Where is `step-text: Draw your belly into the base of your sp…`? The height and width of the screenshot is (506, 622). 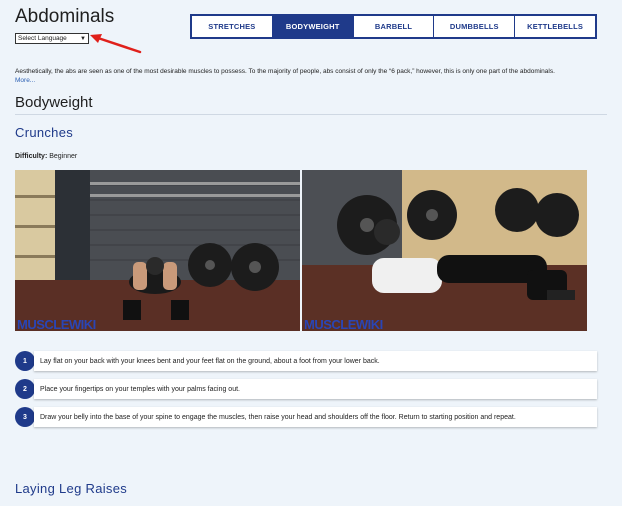 step-text: Draw your belly into the base of your sp… is located at coordinates (315, 417).